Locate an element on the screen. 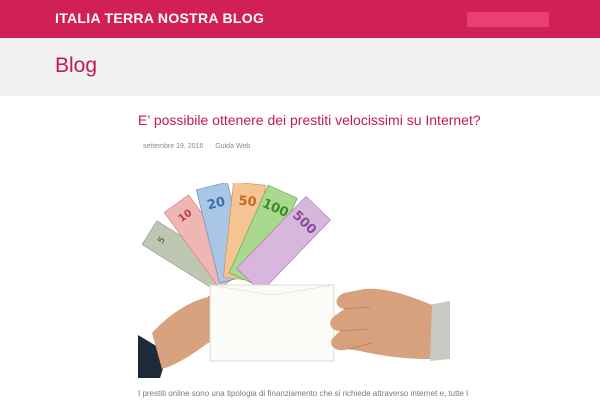 The height and width of the screenshot is (400, 600). envelope-illustration is located at coordinates (272, 323).